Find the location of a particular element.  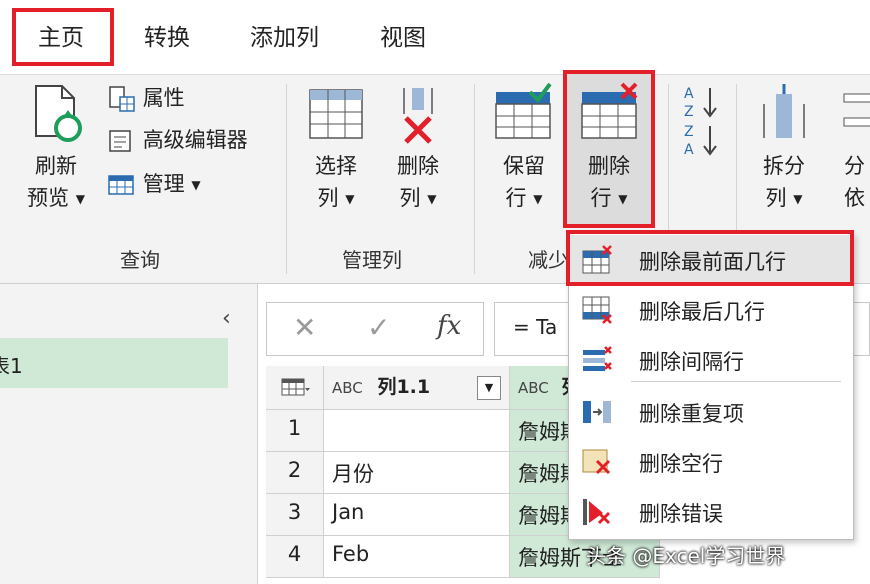

remove-columns-label-line2: 列 is located at coordinates (410, 198).